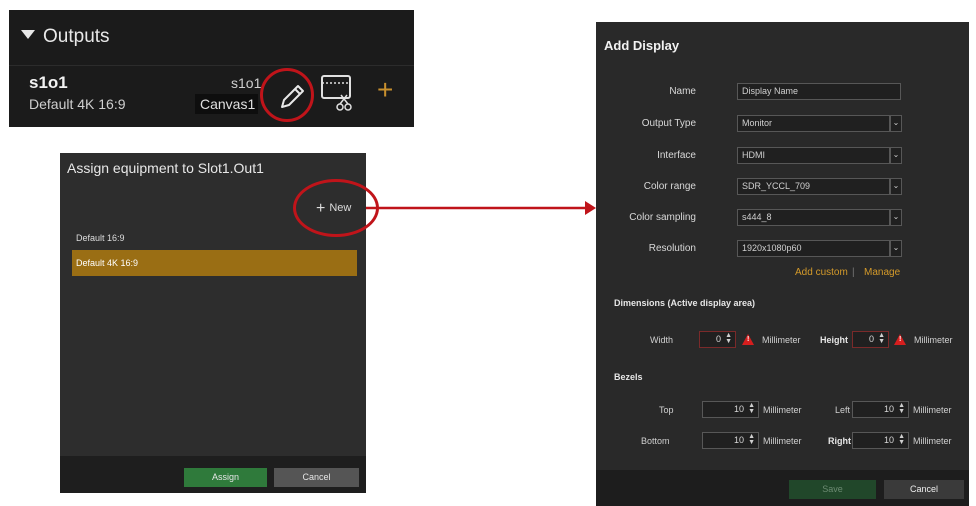  I want to click on bezels-section-title: Bezels, so click(628, 377).